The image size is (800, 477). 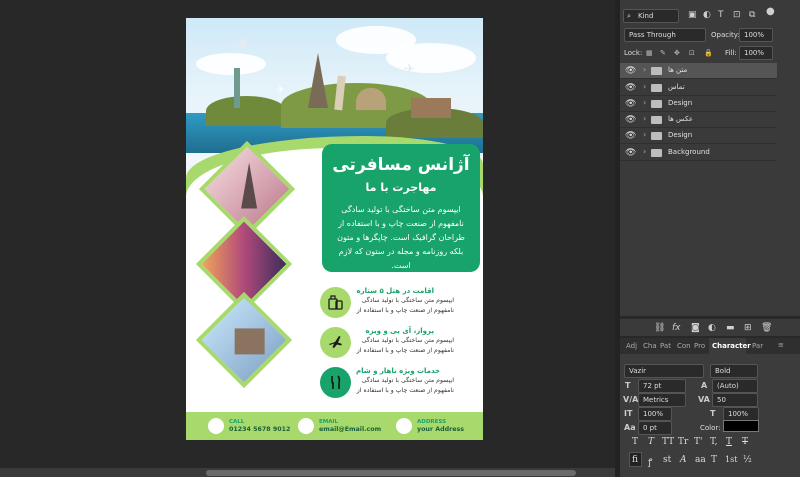 I want to click on fill-field: 100%, so click(x=756, y=53).